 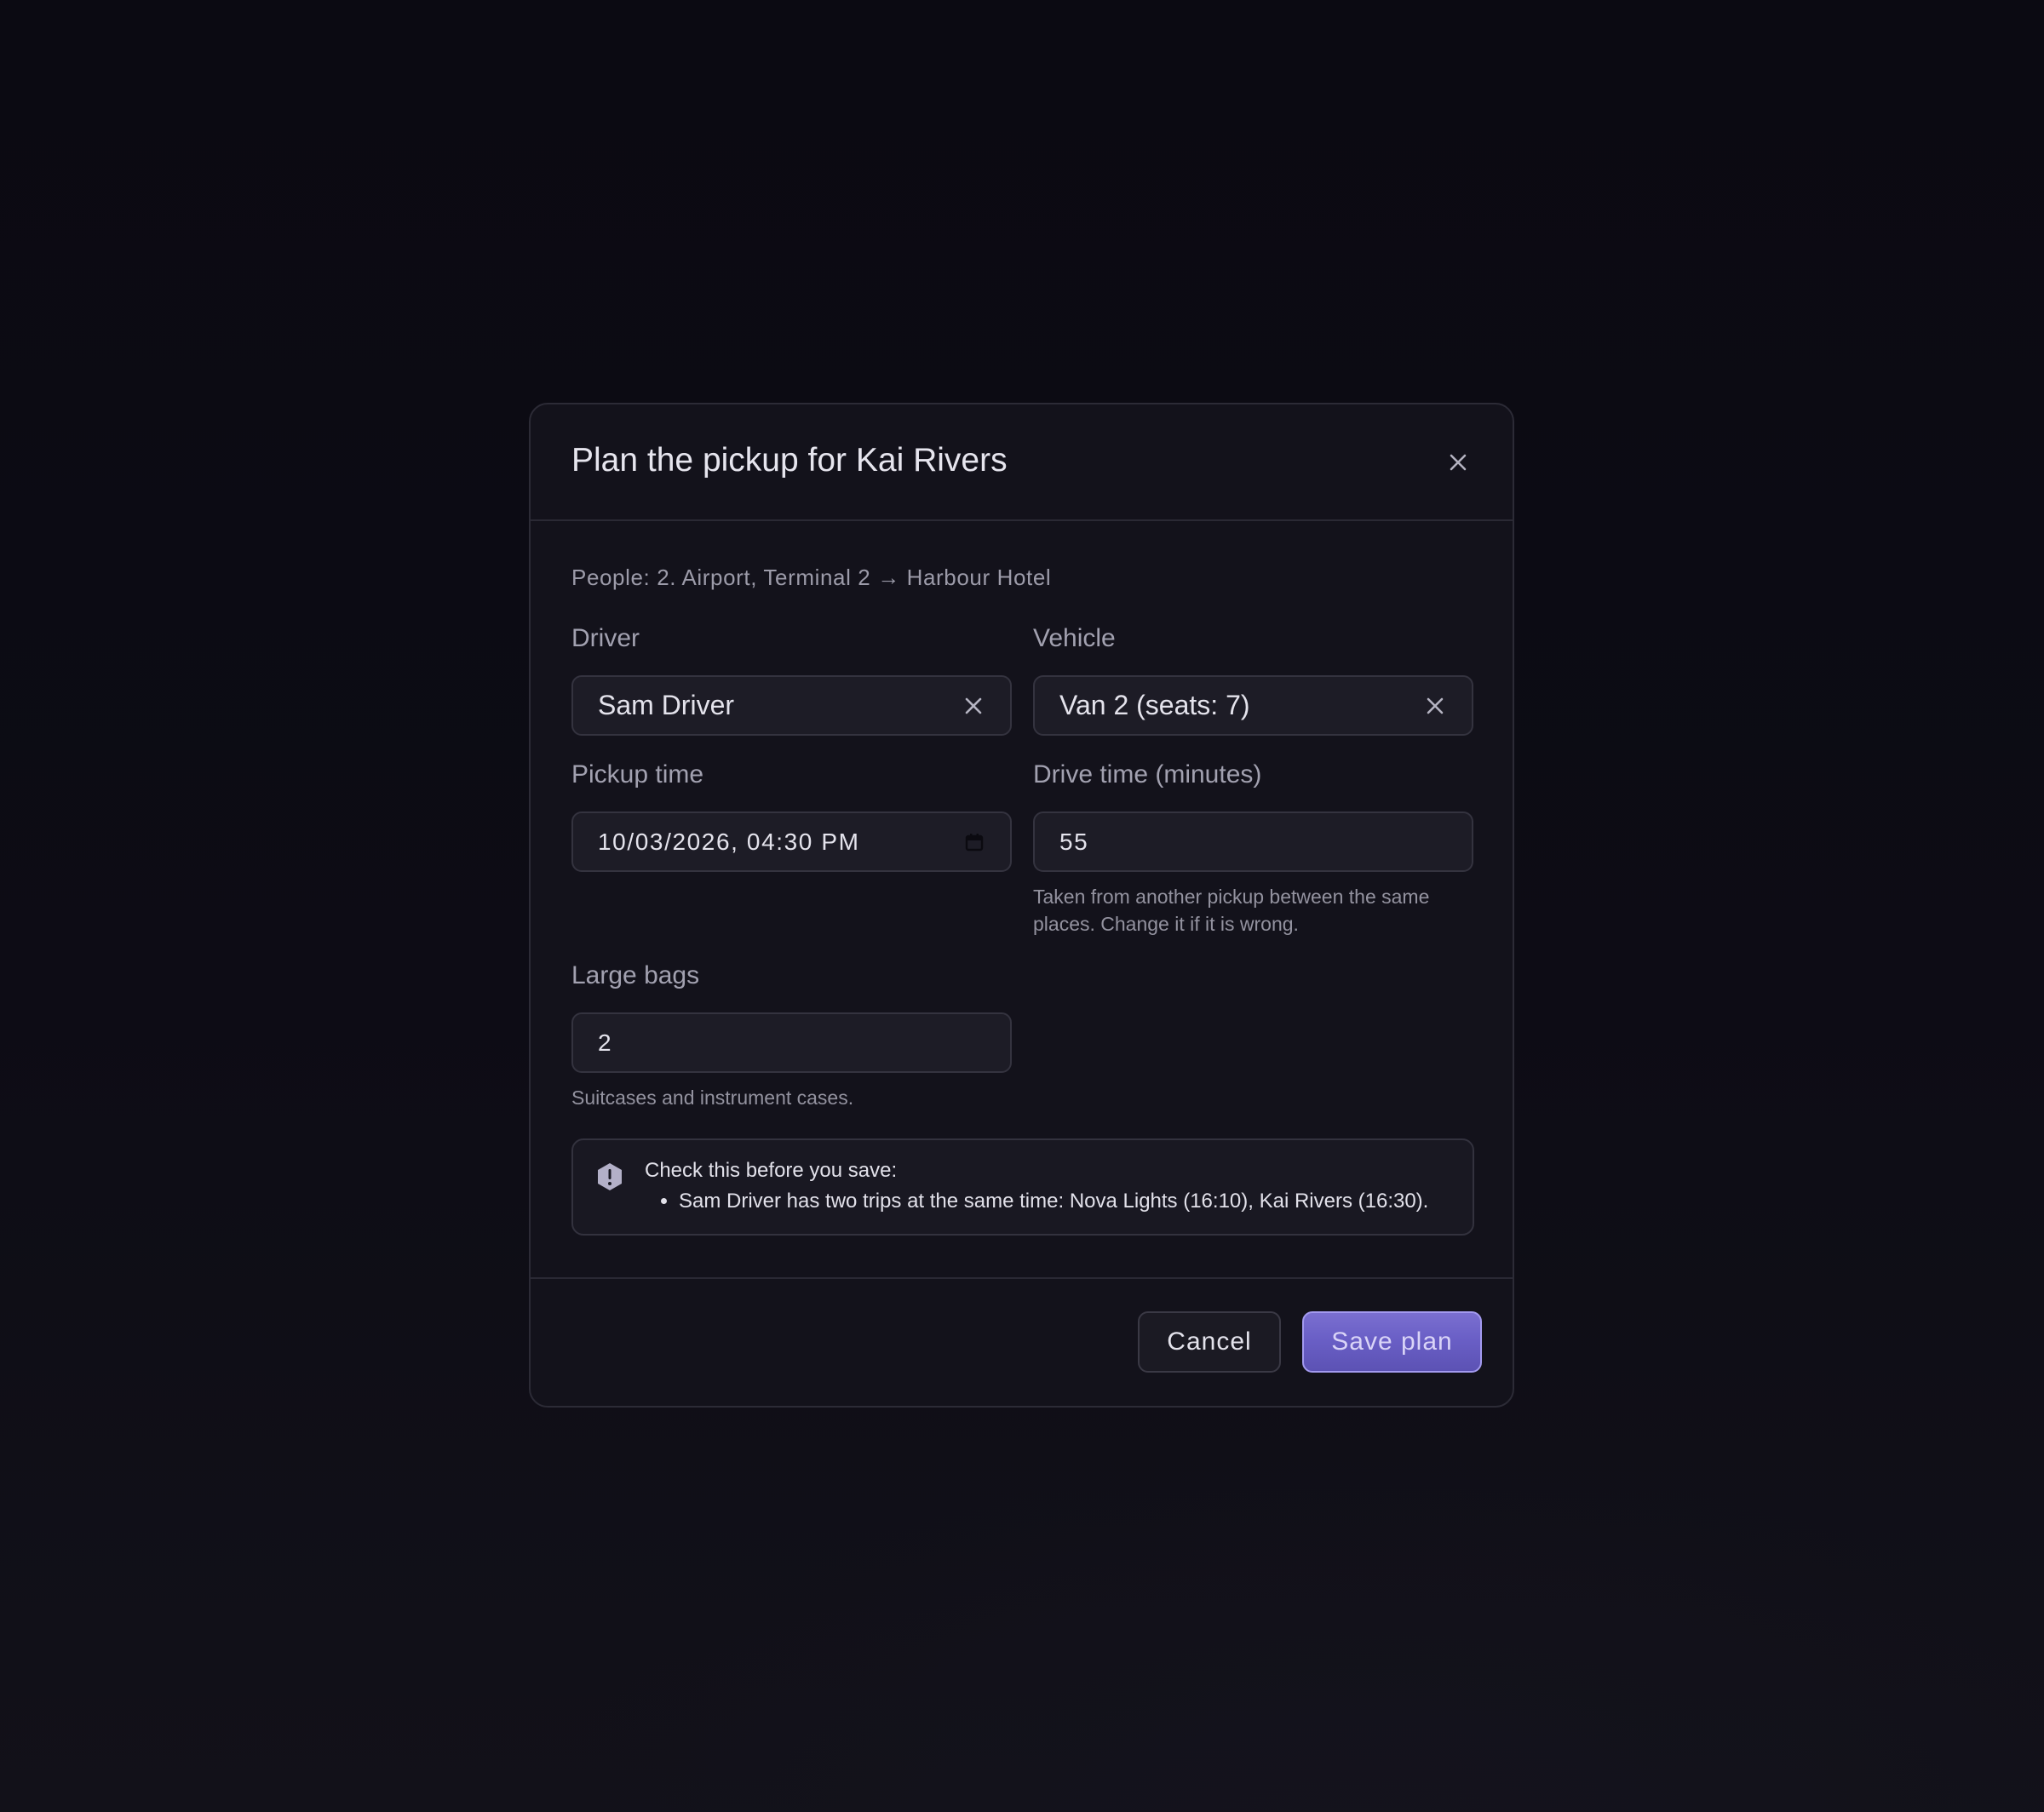 I want to click on warning-title: Check this before you save:, so click(x=771, y=1170).